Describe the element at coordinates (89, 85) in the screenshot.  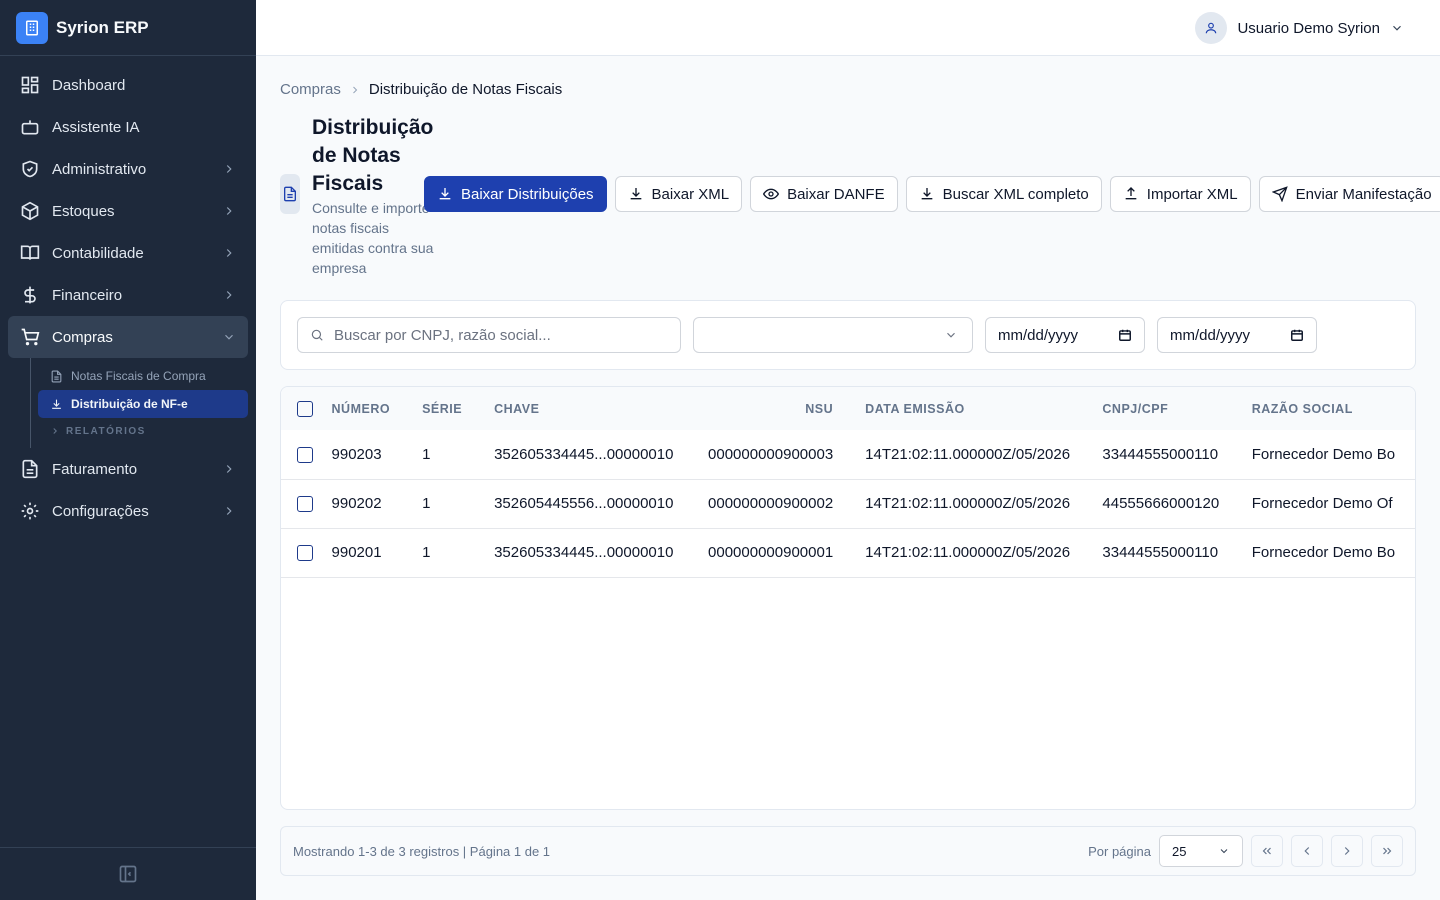
I see `sidebar-item-label: Dashboard` at that location.